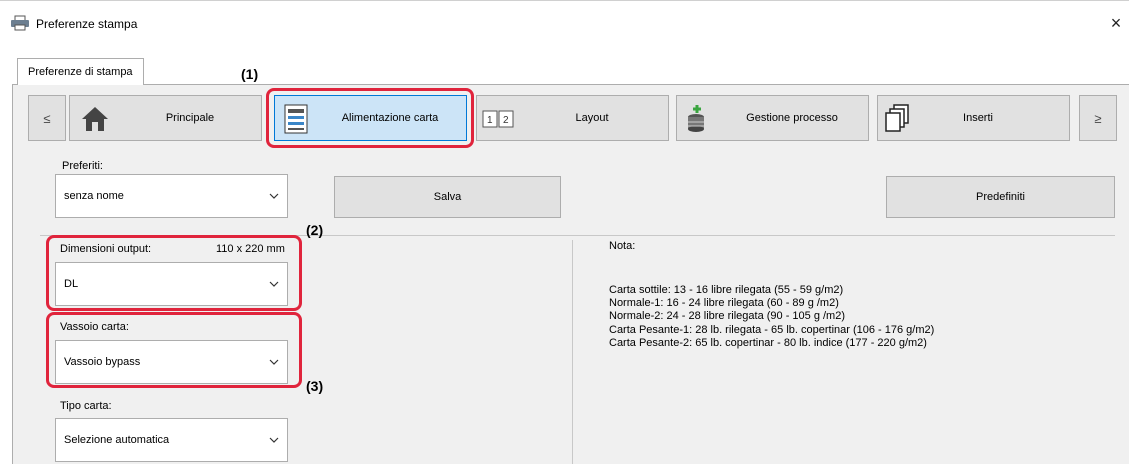 The width and height of the screenshot is (1129, 464). Describe the element at coordinates (1116, 23) in the screenshot. I see `close-button: ×` at that location.